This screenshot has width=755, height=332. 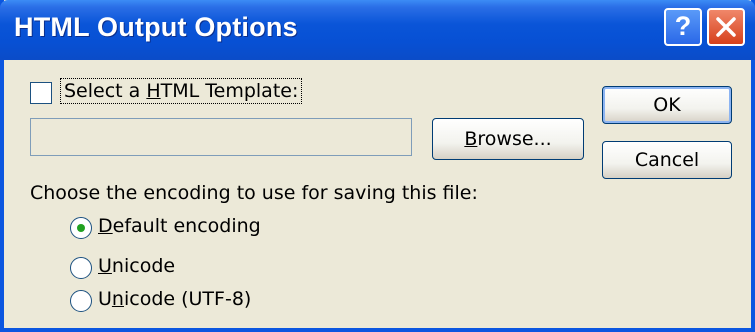 I want to click on unicode-utf8-radio, so click(x=81, y=301).